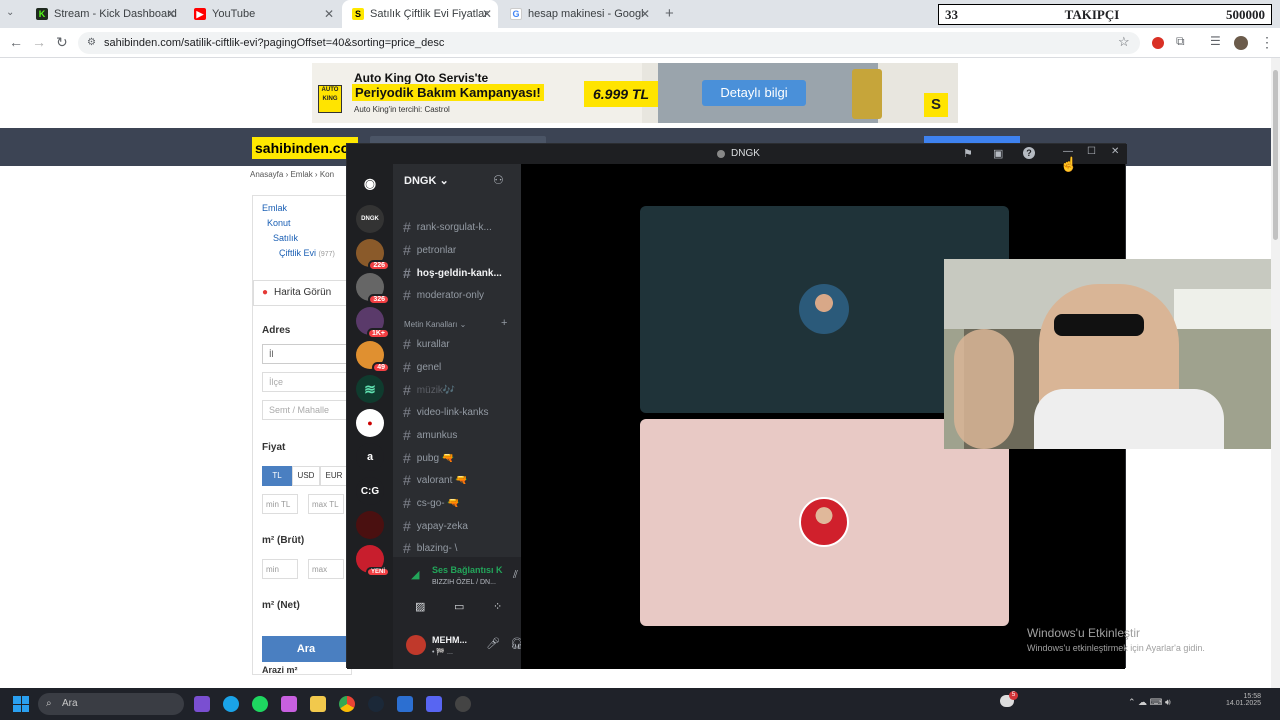 The height and width of the screenshot is (720, 1280). Describe the element at coordinates (426, 344) in the screenshot. I see `channel-item: # kurallar` at that location.